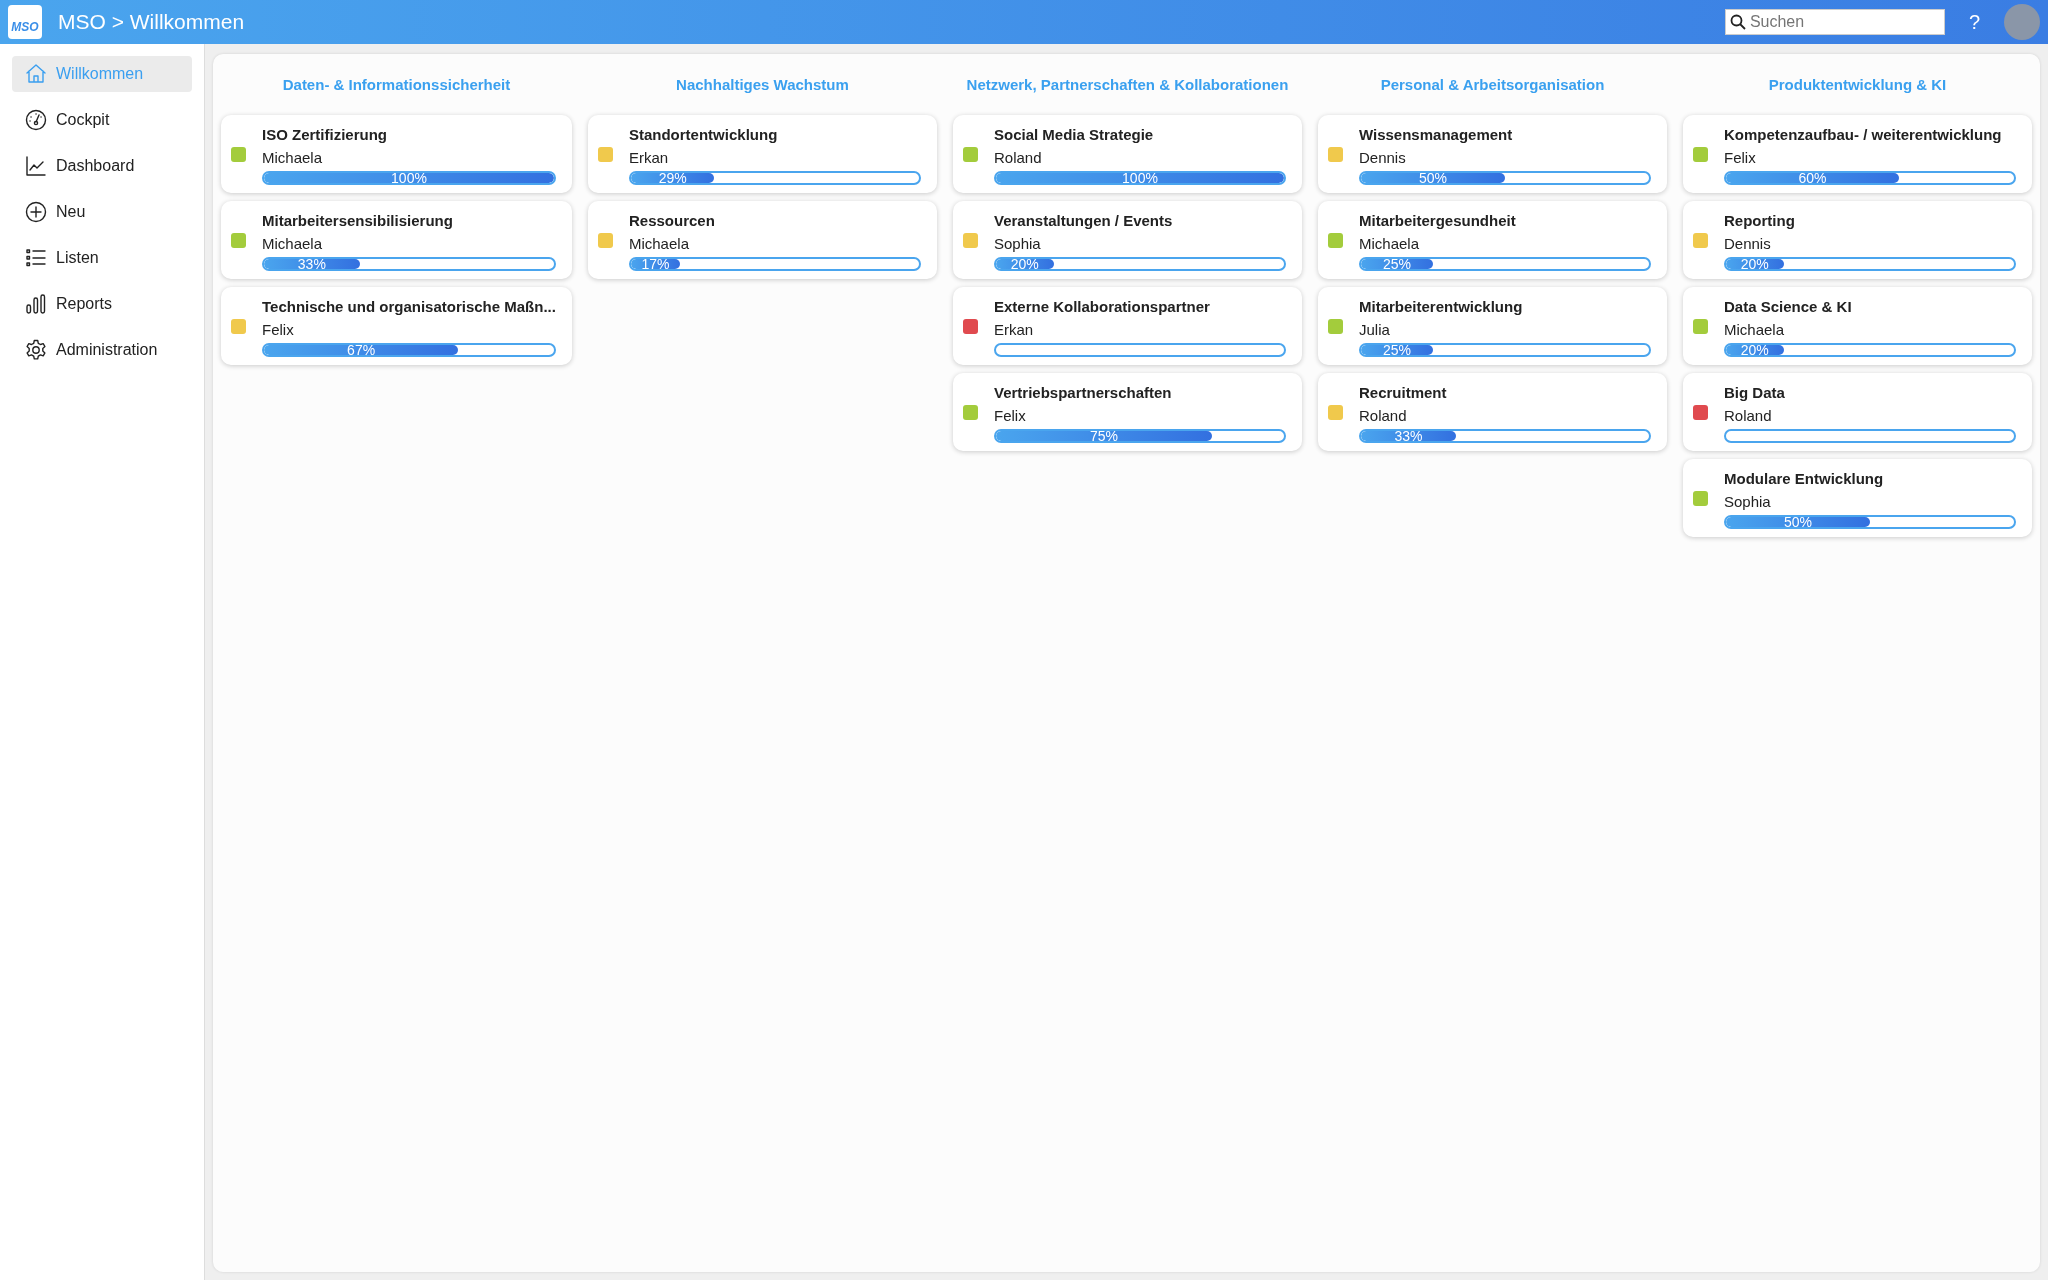 The width and height of the screenshot is (2048, 1280). Describe the element at coordinates (2022, 22) in the screenshot. I see `user-avatar` at that location.